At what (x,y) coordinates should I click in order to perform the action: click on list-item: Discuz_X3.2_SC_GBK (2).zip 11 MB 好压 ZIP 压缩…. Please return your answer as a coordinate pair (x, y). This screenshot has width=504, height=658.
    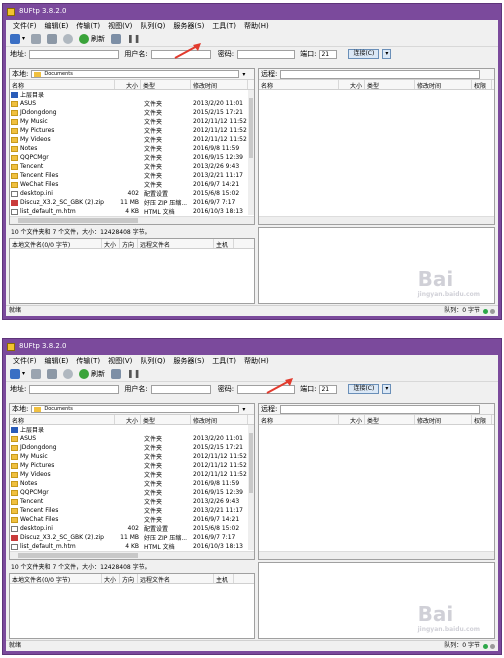
    Looking at the image, I should click on (132, 537).